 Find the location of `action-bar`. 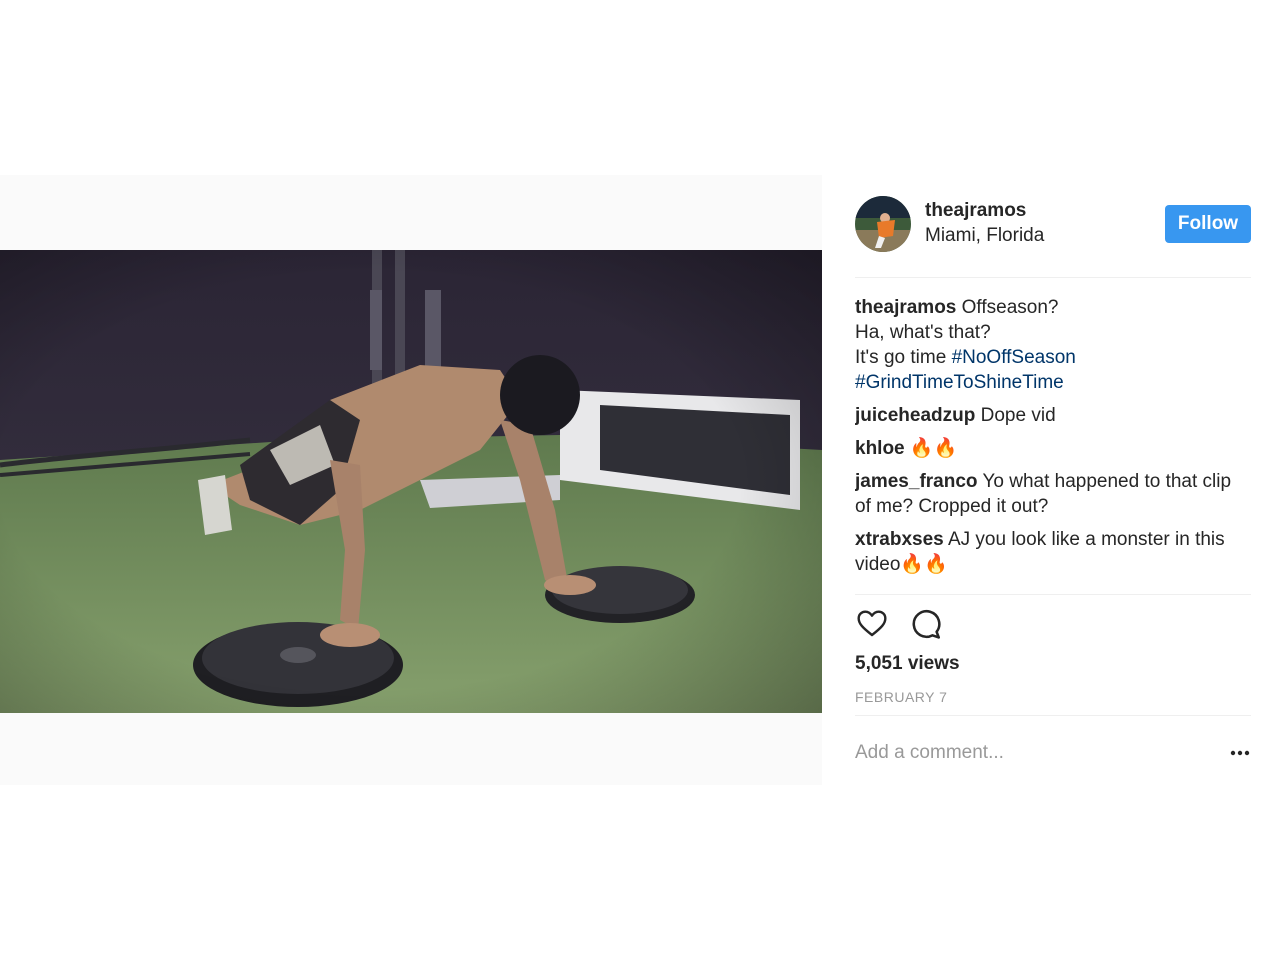

action-bar is located at coordinates (1053, 625).